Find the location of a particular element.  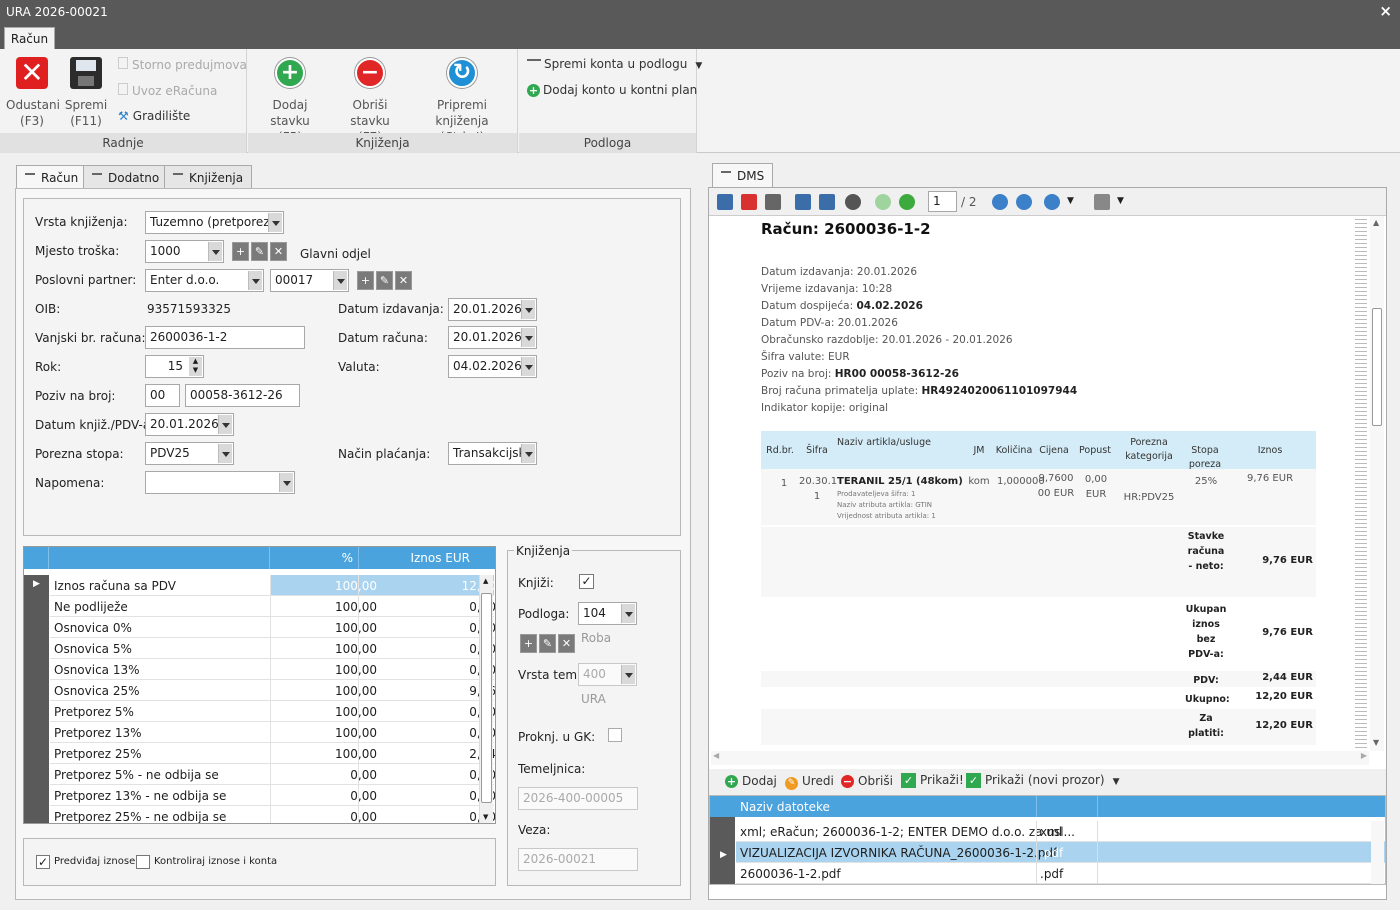

vrsta-knjizenja-select: Tuzemno (pretporez) is located at coordinates (214, 222).